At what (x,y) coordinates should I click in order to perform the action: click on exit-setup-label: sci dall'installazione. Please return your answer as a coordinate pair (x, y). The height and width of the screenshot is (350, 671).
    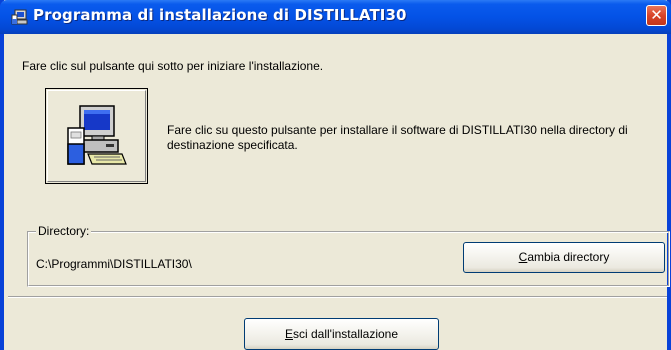
    Looking at the image, I should click on (346, 334).